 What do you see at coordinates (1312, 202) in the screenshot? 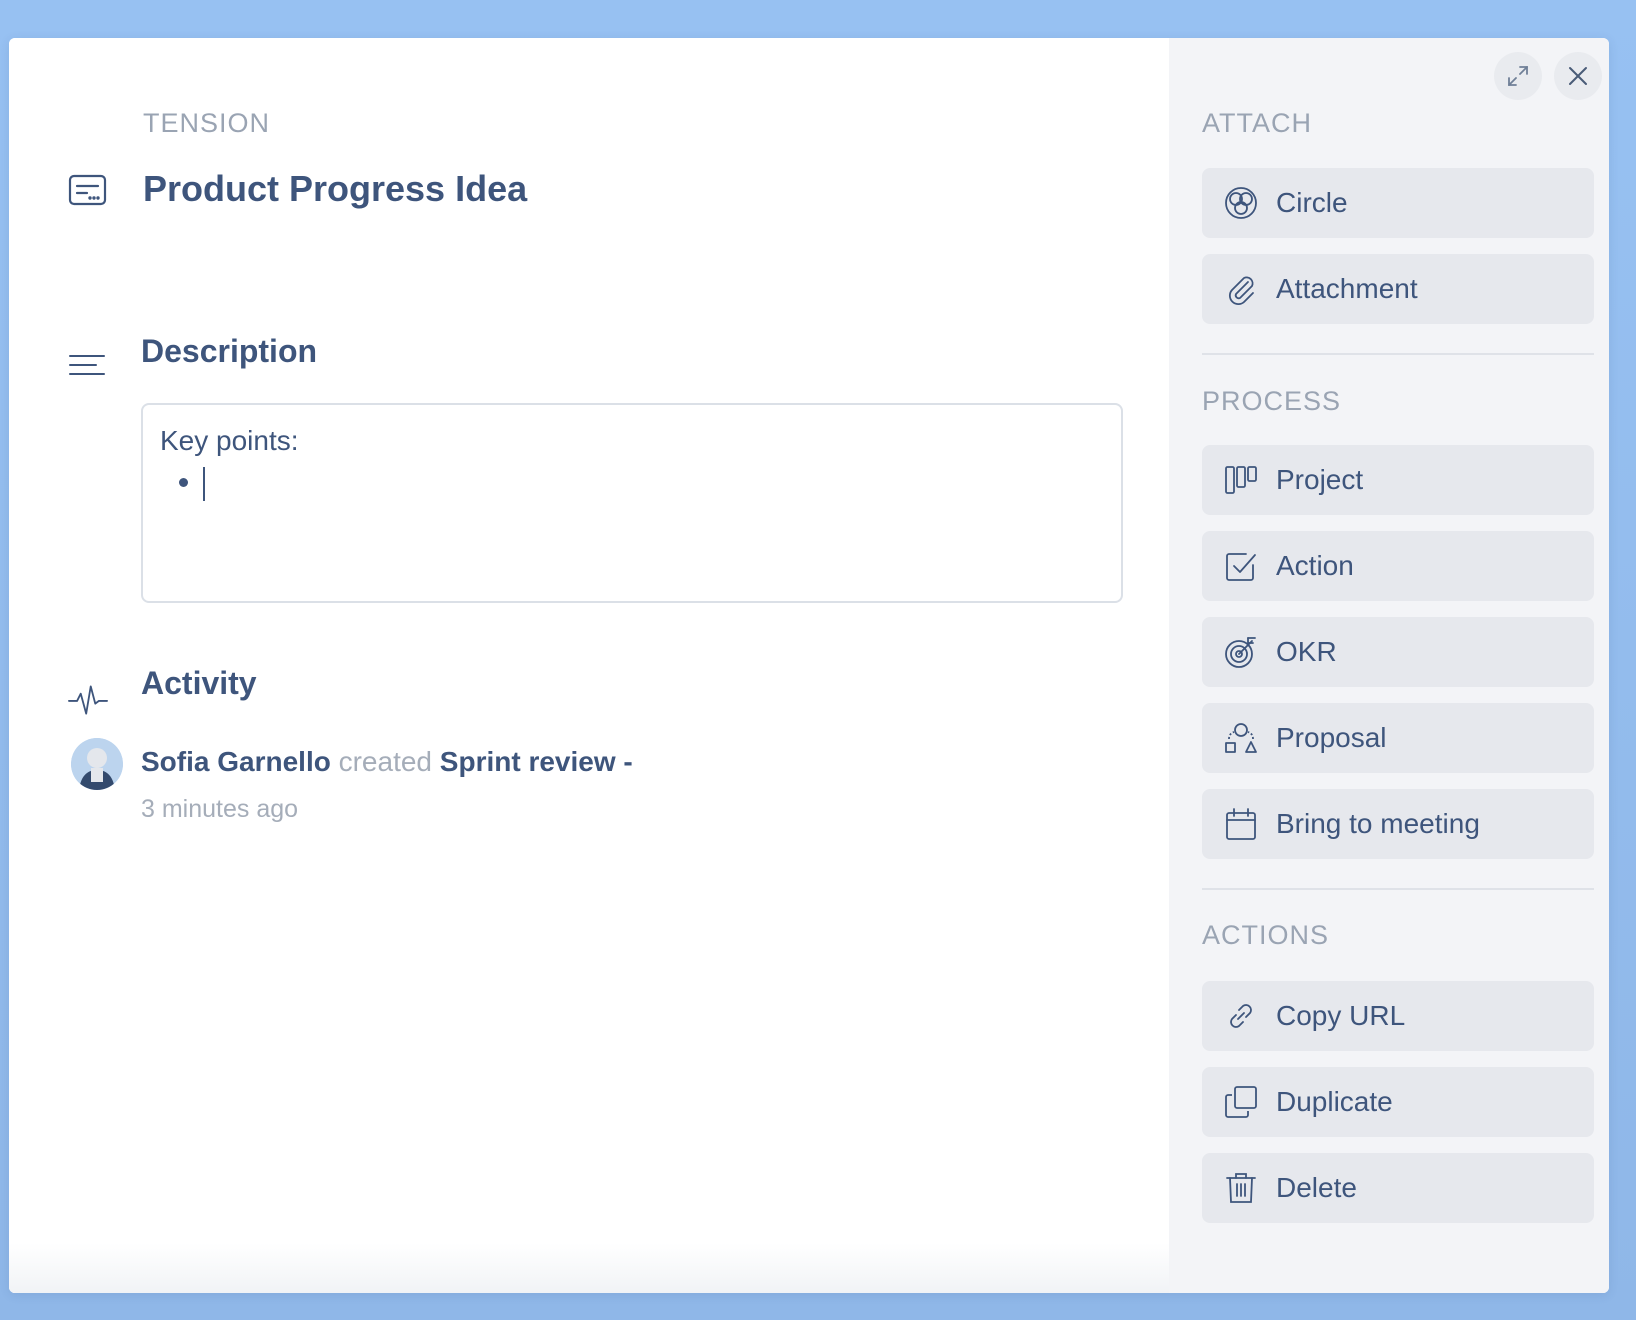
I see `attach-circle-label: Circle` at bounding box center [1312, 202].